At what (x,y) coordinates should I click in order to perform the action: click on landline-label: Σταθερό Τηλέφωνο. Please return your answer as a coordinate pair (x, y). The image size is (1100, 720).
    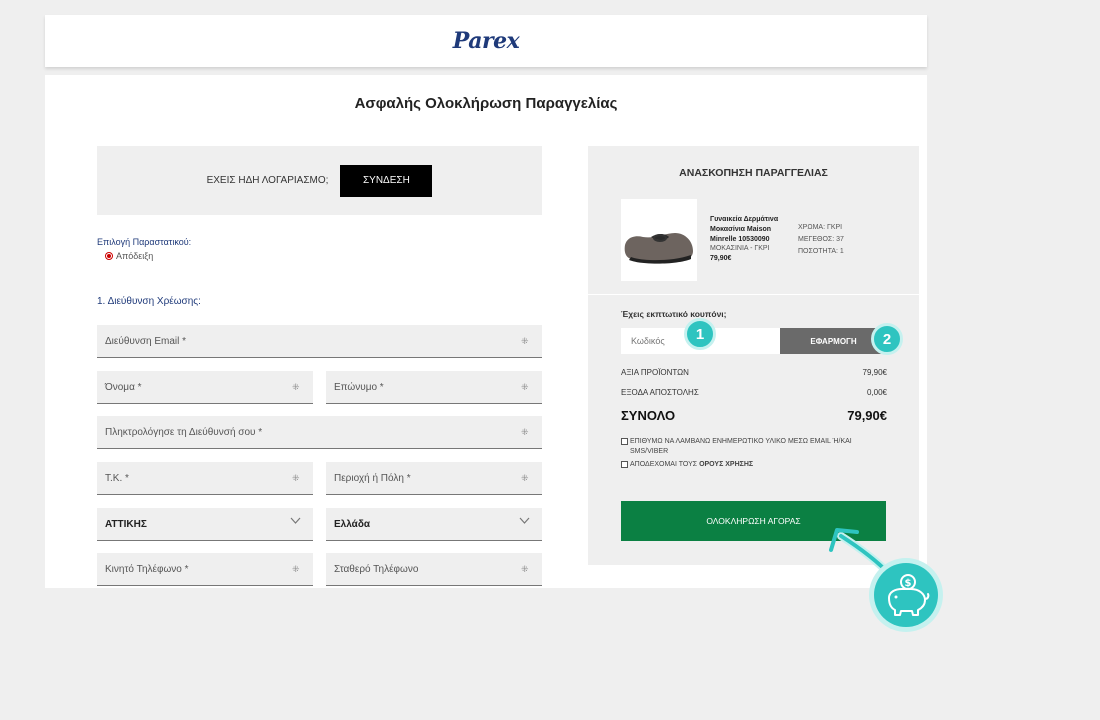
    Looking at the image, I should click on (376, 569).